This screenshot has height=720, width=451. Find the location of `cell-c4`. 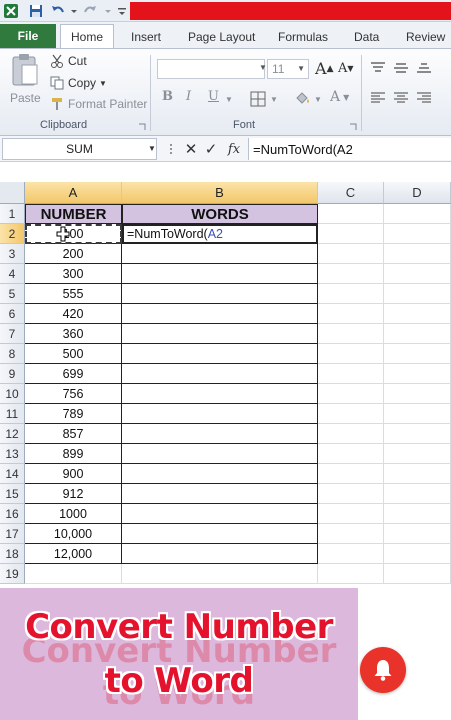

cell-c4 is located at coordinates (351, 274).